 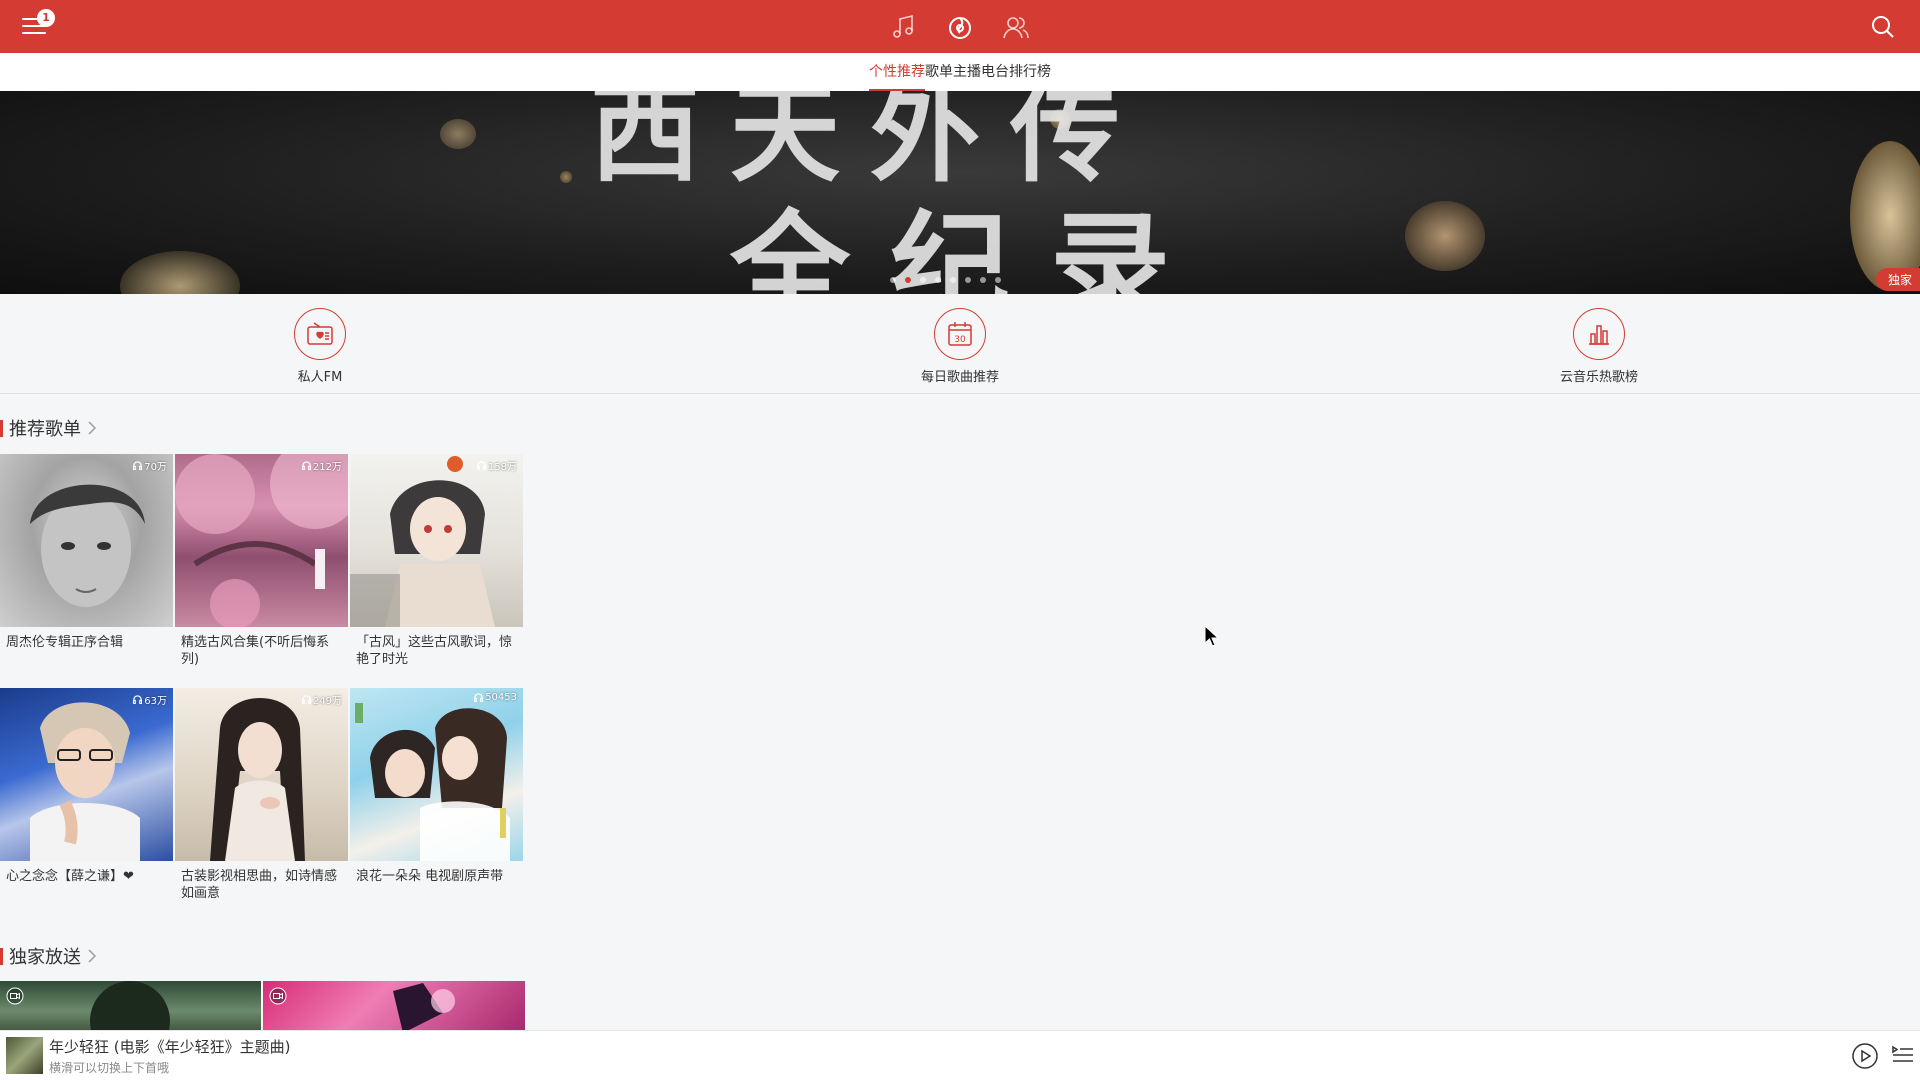 I want to click on playlist-card: 50453 浪花一朵朵 电视剧原声带, so click(x=436, y=794).